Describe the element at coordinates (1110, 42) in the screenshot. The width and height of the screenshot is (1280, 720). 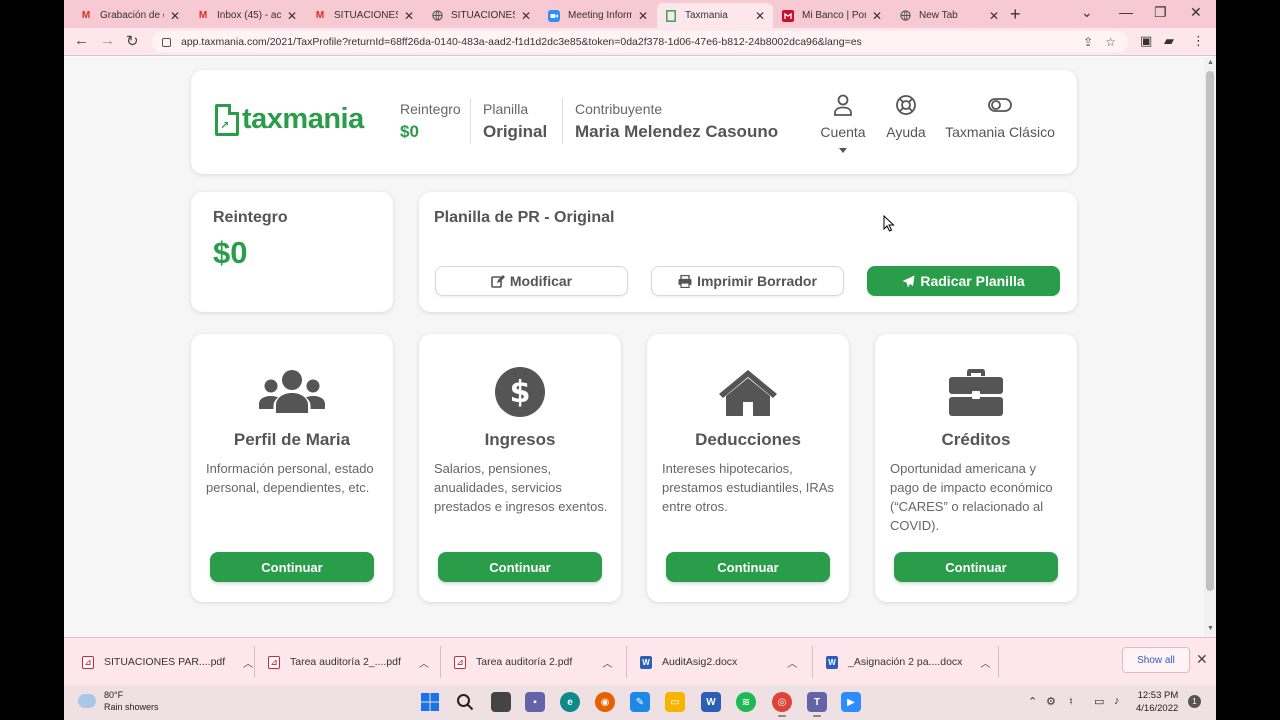
I see `bookmark-star-icon: ☆` at that location.